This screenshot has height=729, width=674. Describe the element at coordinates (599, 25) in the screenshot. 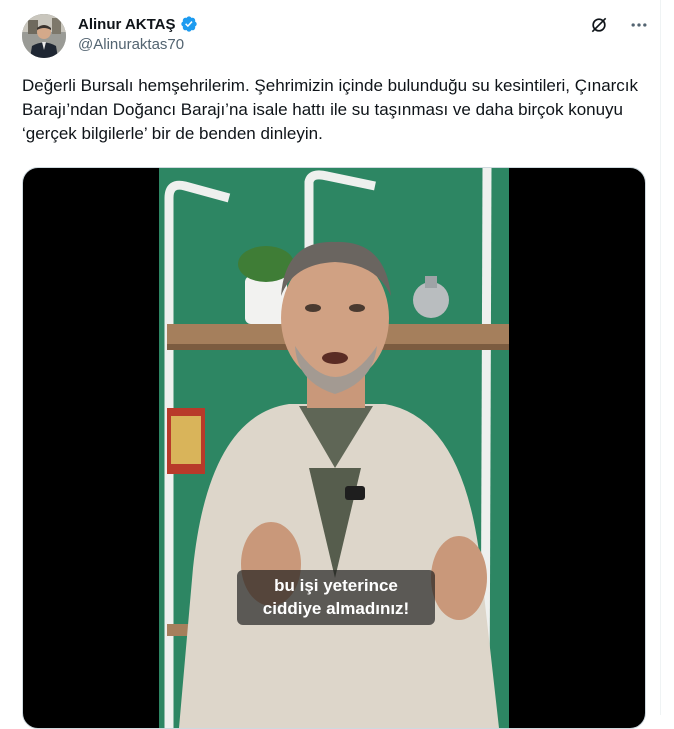

I see `grok-icon` at that location.